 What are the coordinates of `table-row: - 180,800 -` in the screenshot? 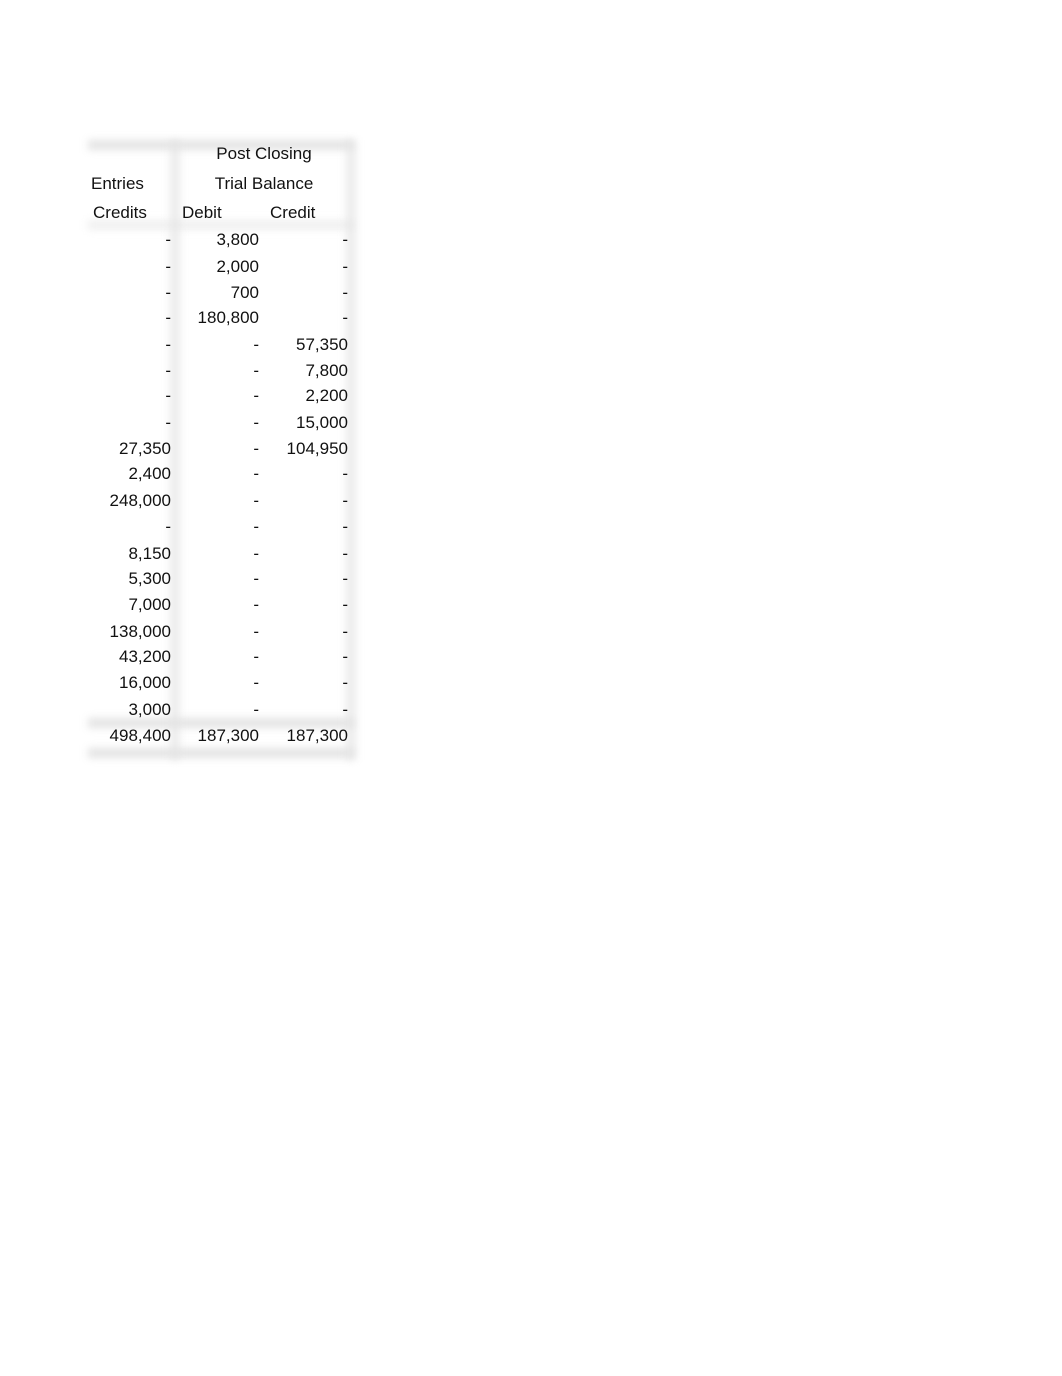 It's located at (221, 318).